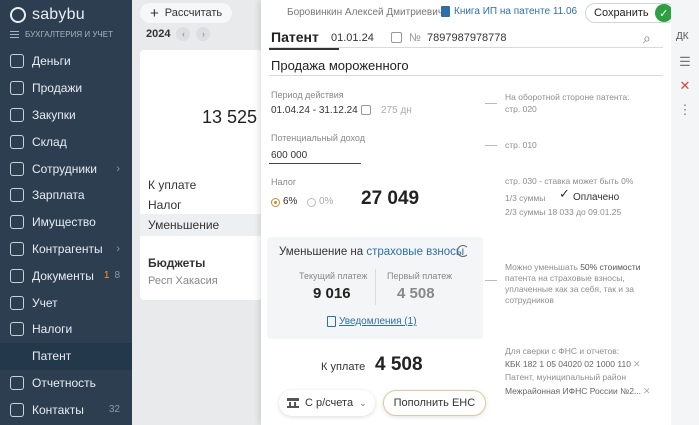 The width and height of the screenshot is (699, 425). Describe the element at coordinates (685, 86) in the screenshot. I see `delete-icon: ✕` at that location.